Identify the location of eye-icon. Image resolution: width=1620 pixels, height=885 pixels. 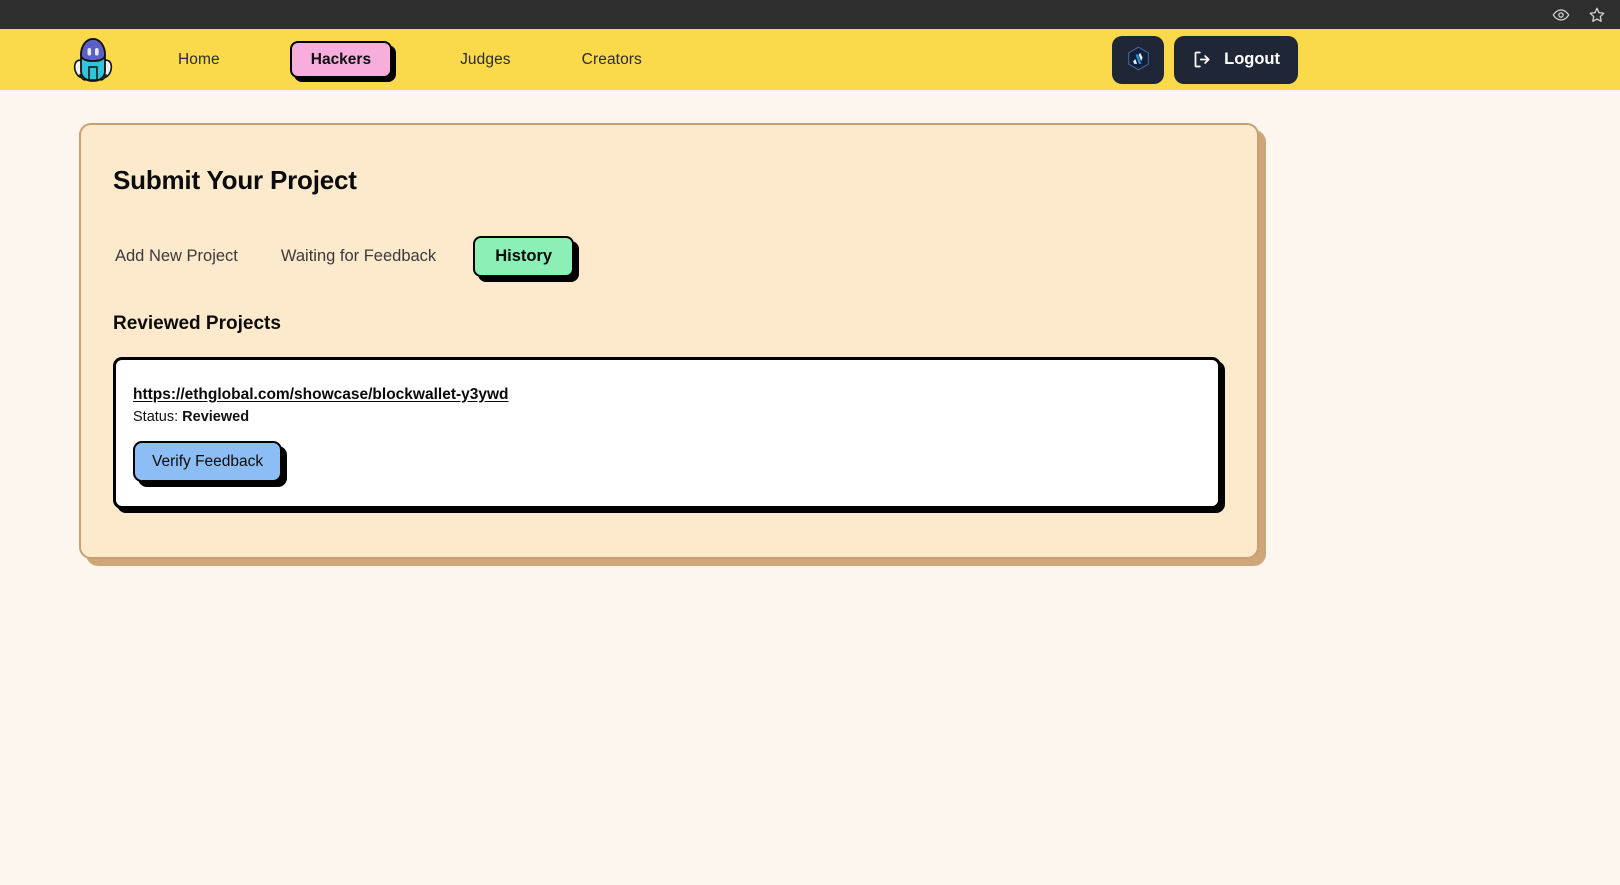
(1561, 15).